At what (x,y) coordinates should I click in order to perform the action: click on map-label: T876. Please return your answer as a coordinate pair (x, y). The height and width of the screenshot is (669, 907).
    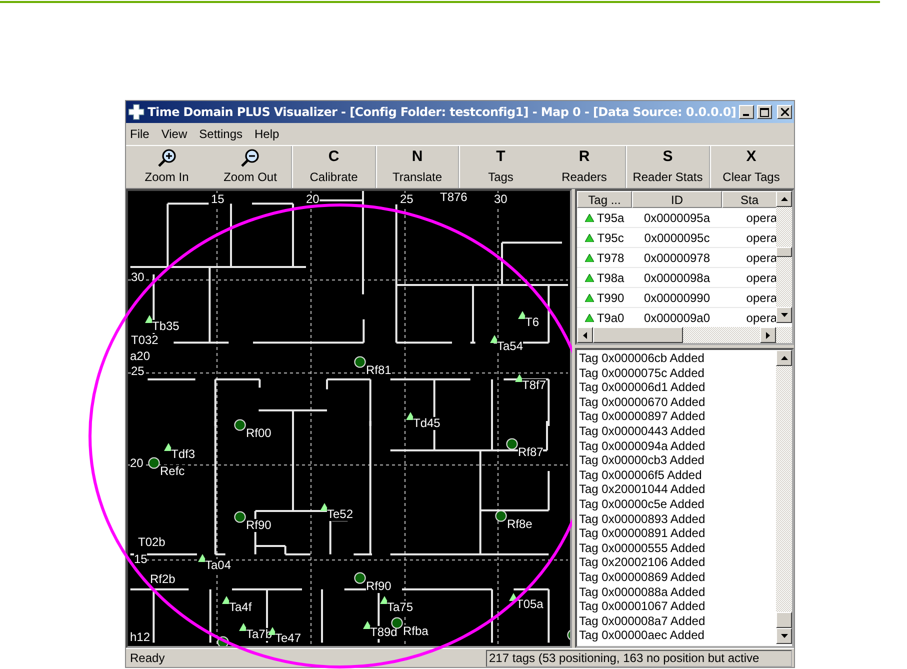
    Looking at the image, I should click on (454, 197).